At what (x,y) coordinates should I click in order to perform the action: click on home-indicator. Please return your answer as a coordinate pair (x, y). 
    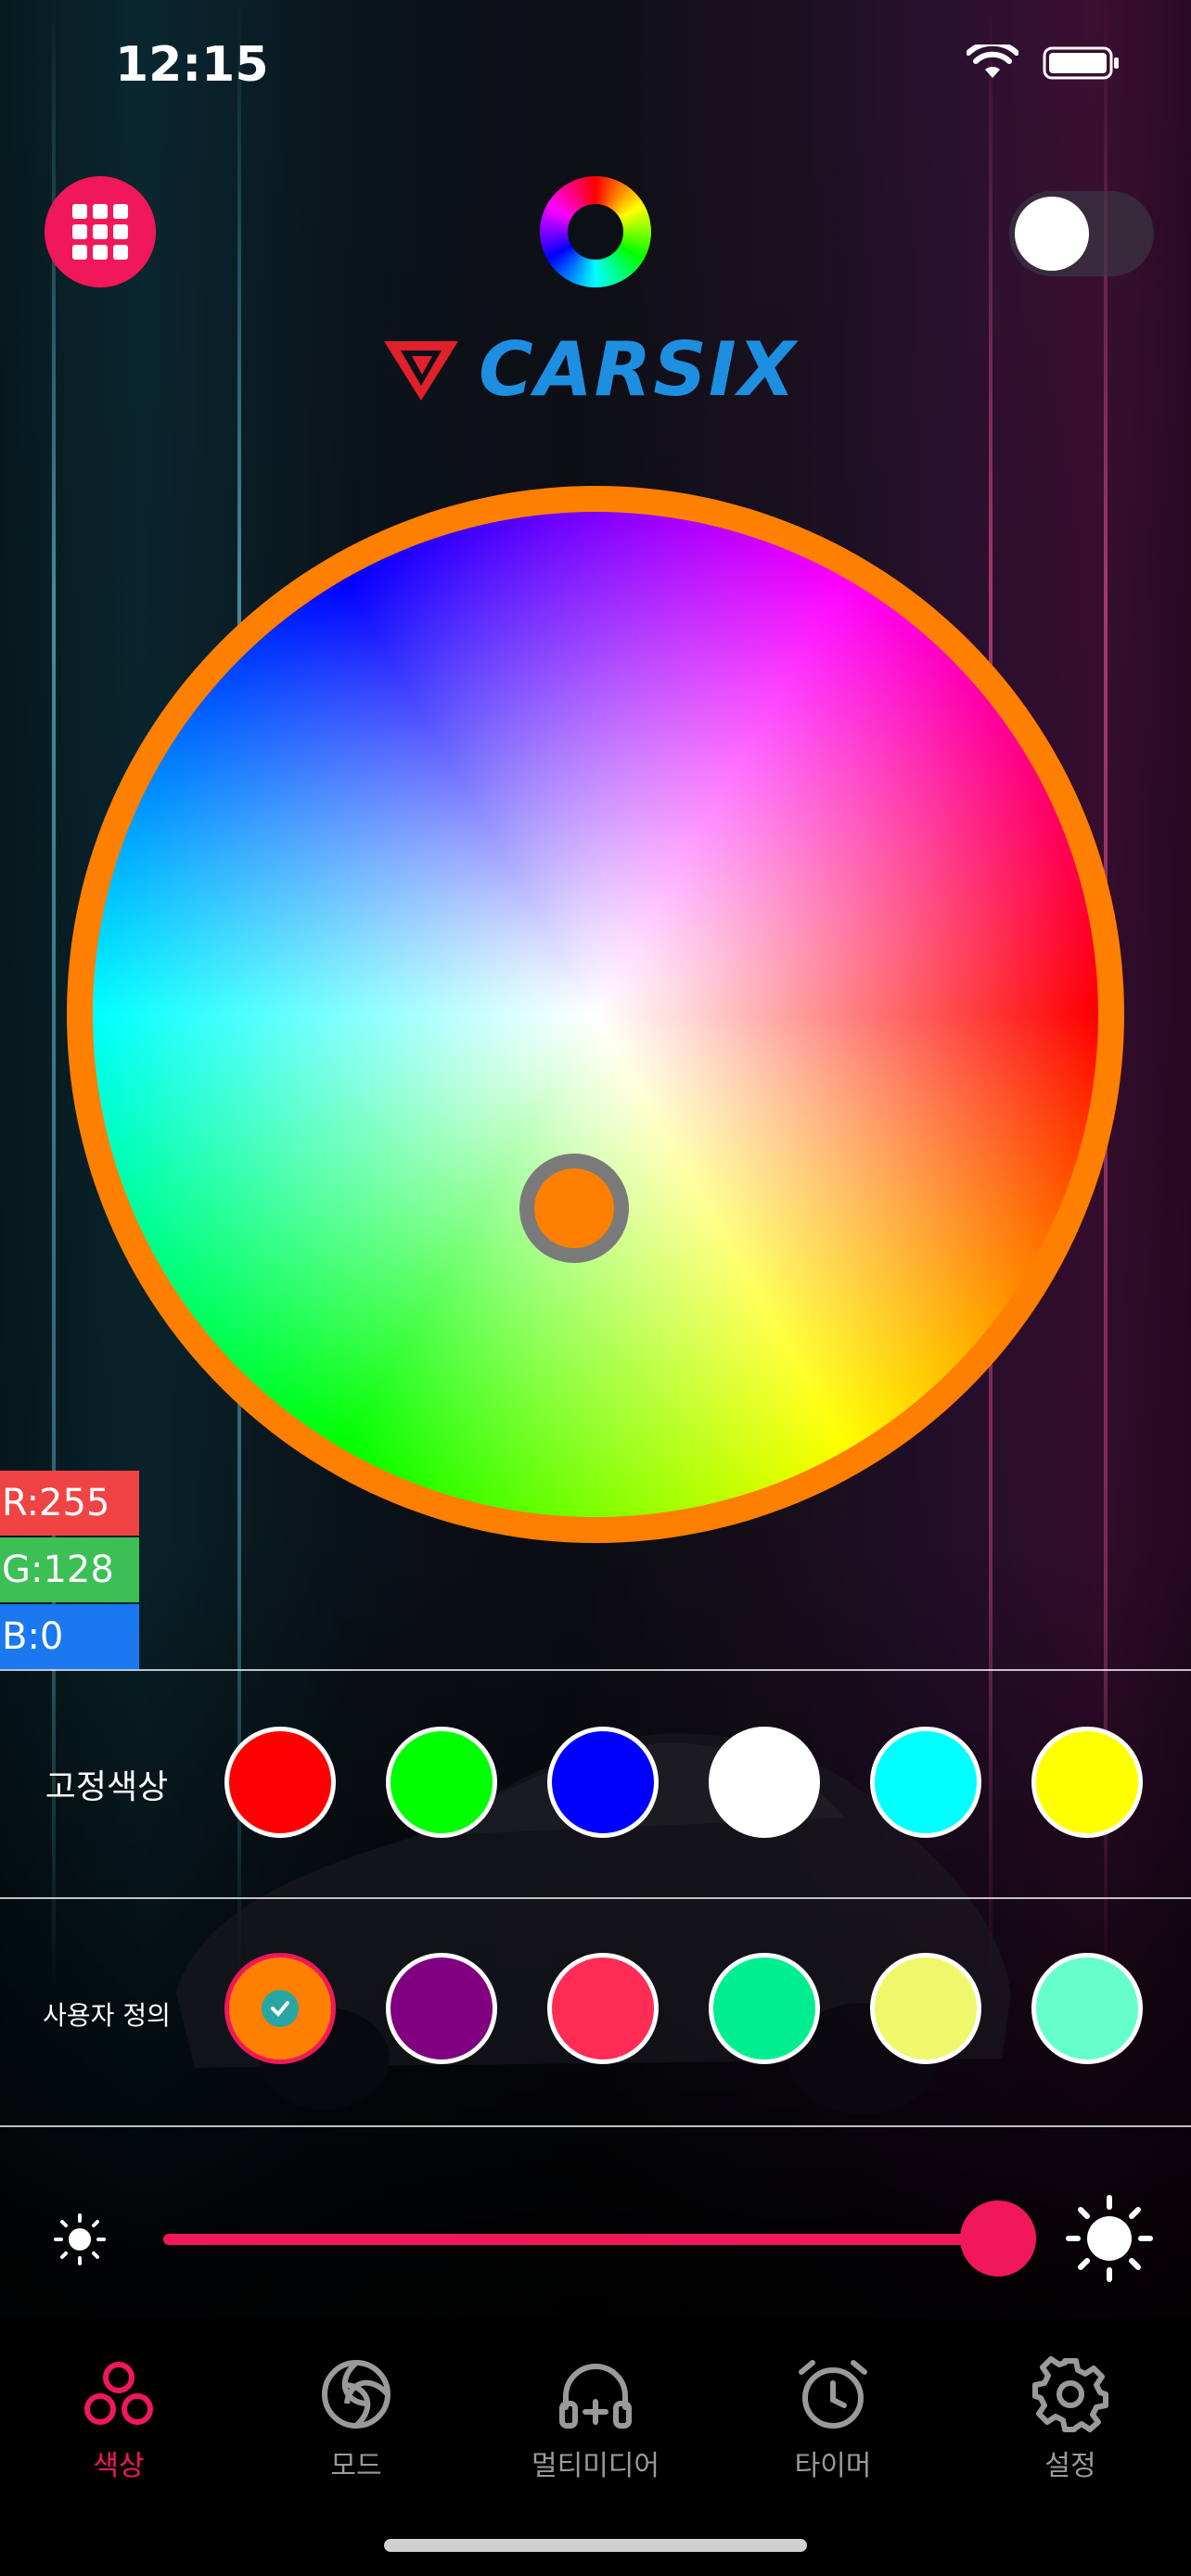
    Looking at the image, I should click on (595, 2545).